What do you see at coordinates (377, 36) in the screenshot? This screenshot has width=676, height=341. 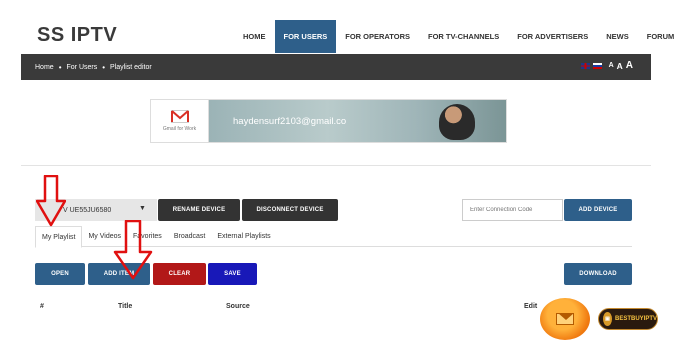 I see `nav-for-operators: FOR OPERATORS` at bounding box center [377, 36].